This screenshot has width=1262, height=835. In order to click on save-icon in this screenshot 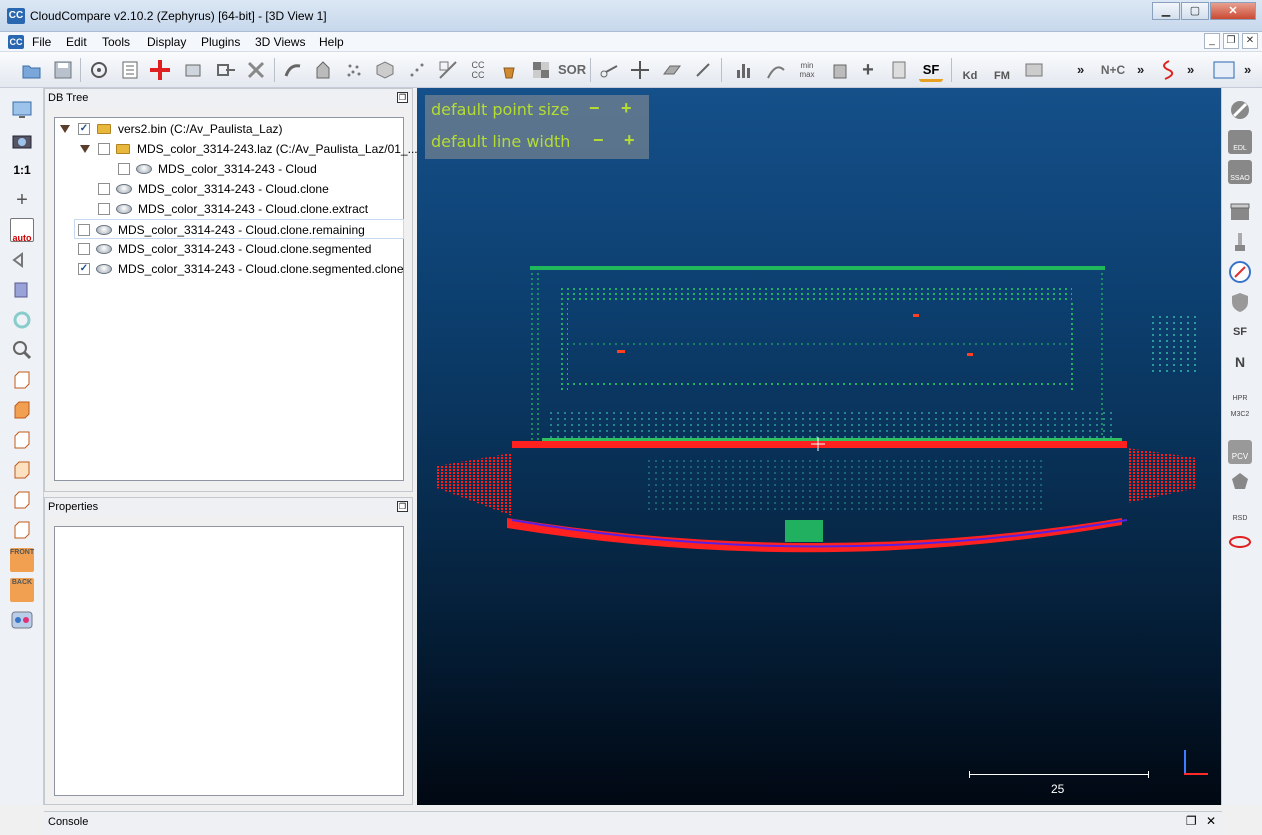, I will do `click(63, 70)`.